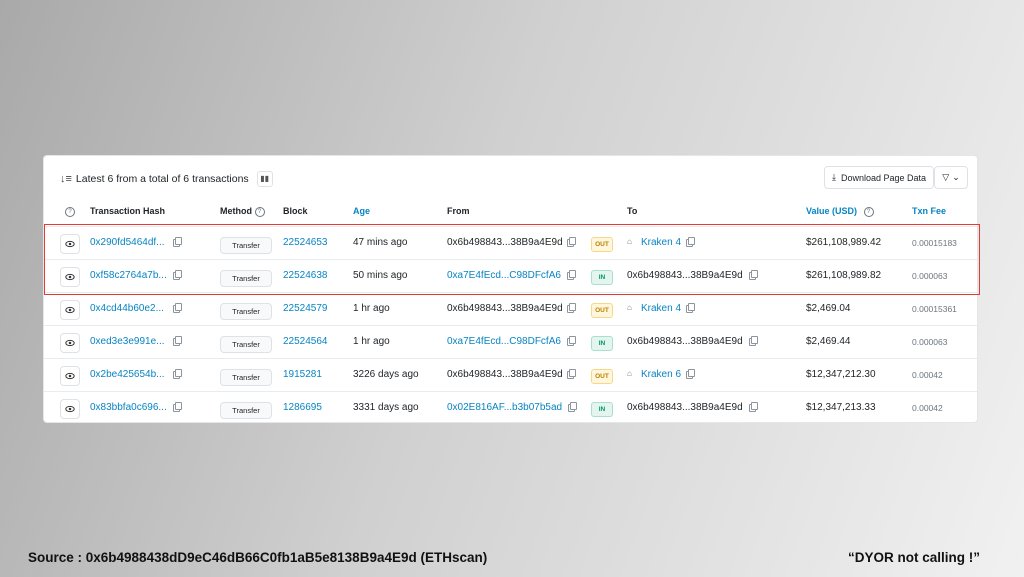  I want to click on block-link: 22524579, so click(305, 308).